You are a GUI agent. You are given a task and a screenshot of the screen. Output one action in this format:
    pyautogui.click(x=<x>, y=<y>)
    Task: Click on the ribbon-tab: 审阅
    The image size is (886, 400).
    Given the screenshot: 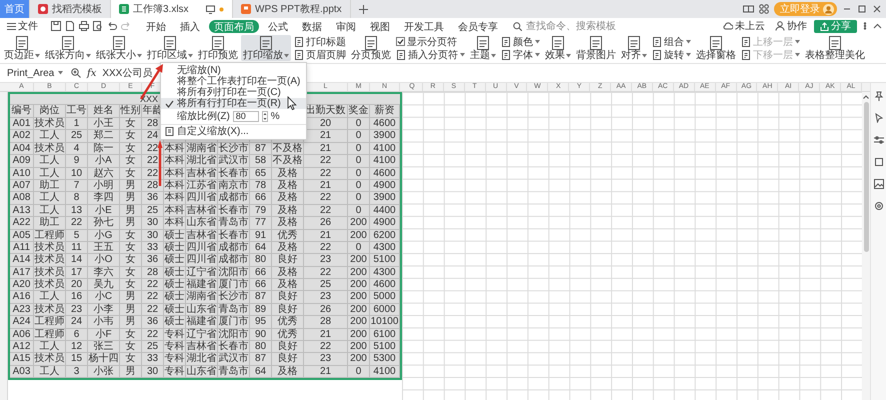 What is the action you would take?
    pyautogui.click(x=346, y=26)
    